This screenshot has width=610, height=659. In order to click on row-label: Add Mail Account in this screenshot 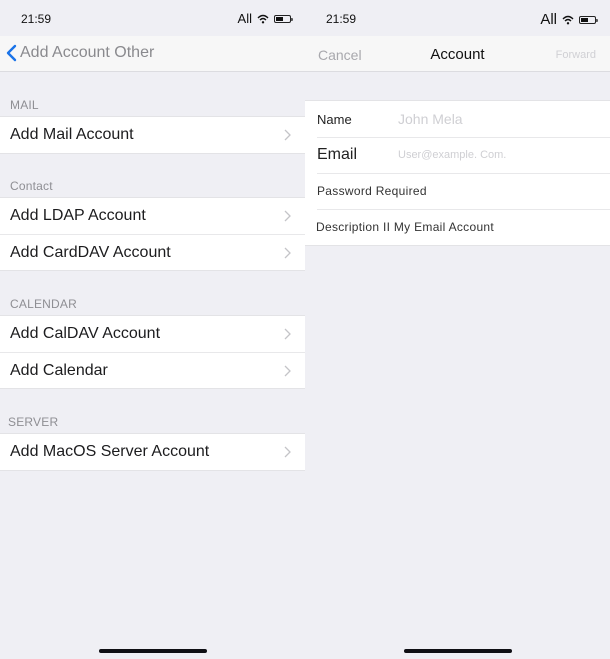, I will do `click(72, 134)`.